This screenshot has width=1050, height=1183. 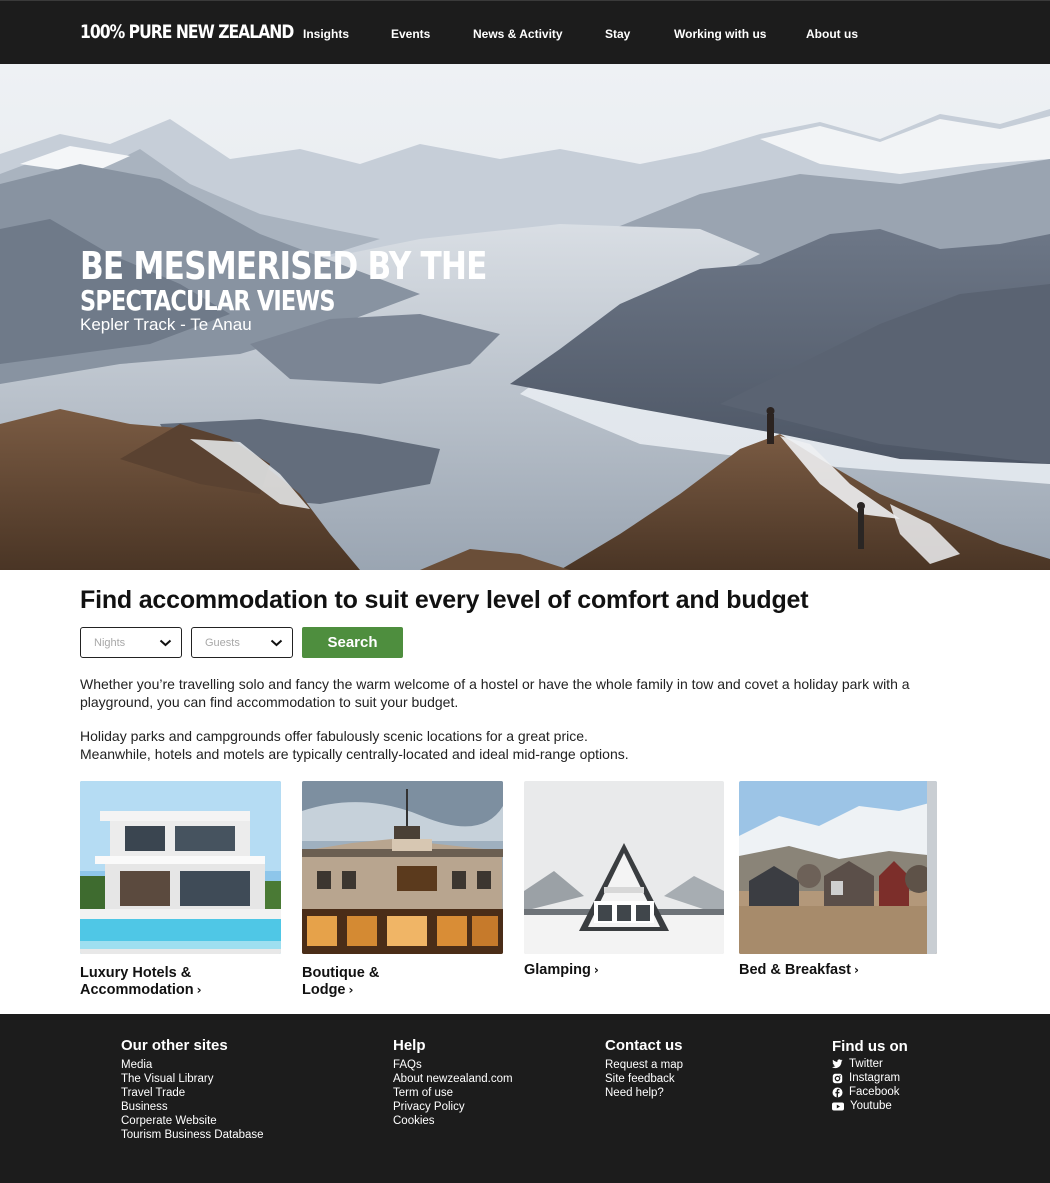 I want to click on footer-link-instagram: Instagram, so click(x=870, y=1078).